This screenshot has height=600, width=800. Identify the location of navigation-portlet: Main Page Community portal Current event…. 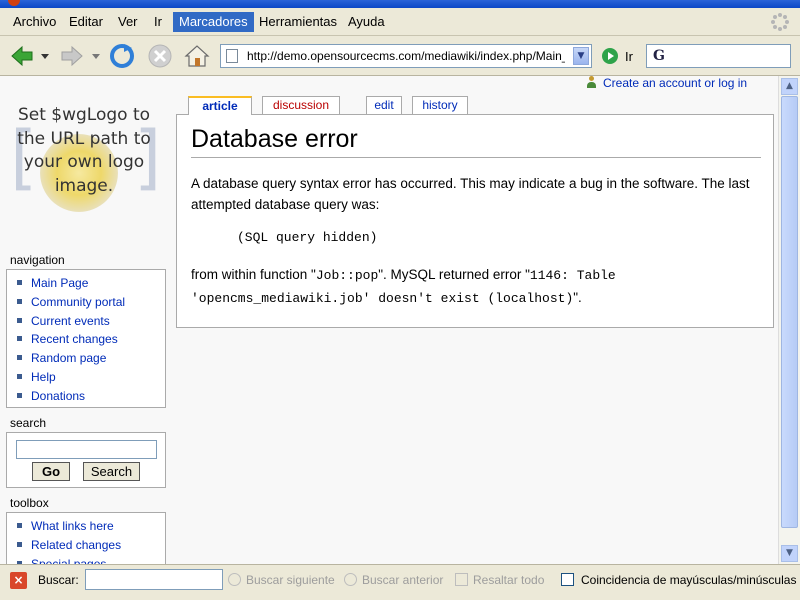
(86, 338).